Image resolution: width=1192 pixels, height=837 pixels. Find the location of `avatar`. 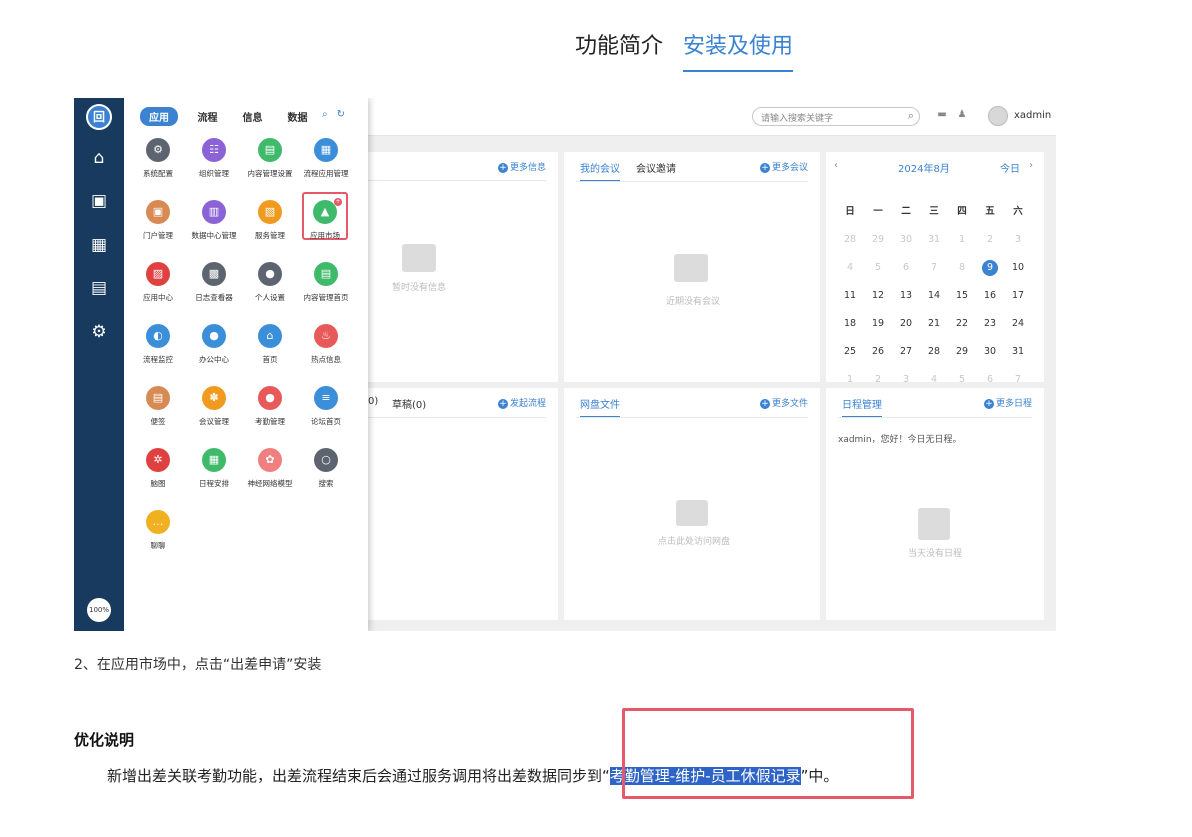

avatar is located at coordinates (998, 116).